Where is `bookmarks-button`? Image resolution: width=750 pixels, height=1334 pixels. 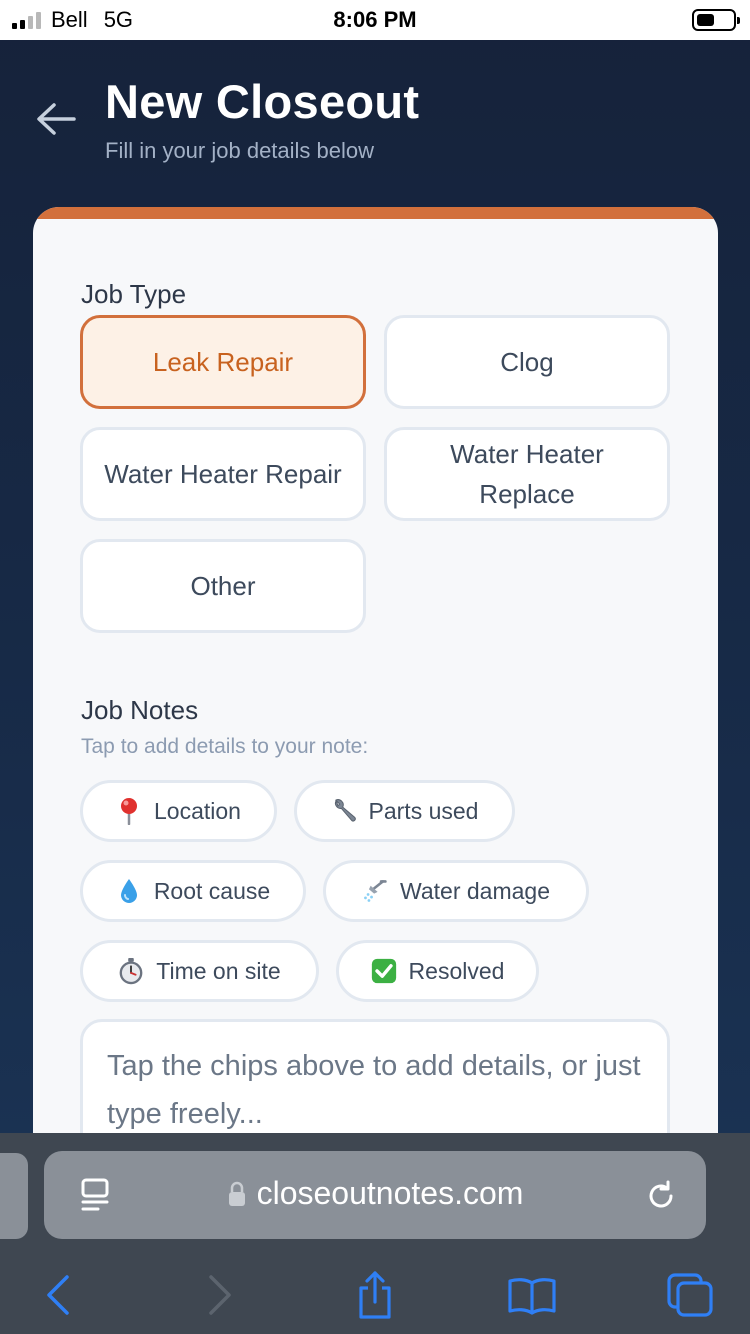 bookmarks-button is located at coordinates (532, 1295).